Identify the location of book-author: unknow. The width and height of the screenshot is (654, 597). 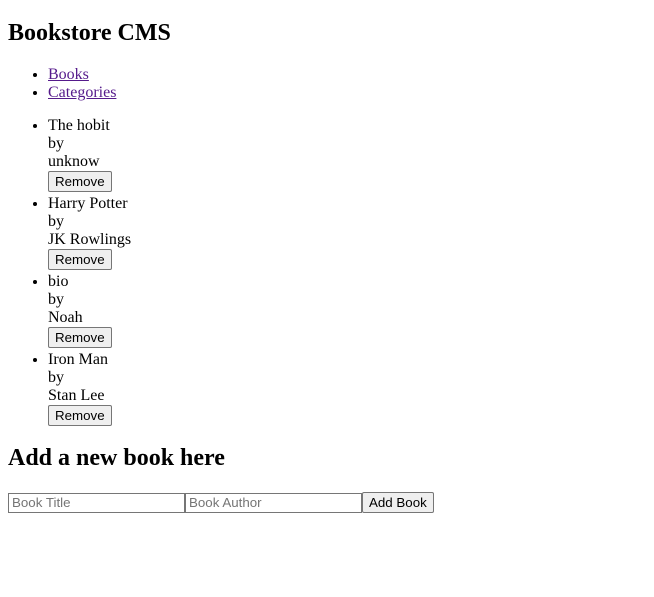
(74, 161).